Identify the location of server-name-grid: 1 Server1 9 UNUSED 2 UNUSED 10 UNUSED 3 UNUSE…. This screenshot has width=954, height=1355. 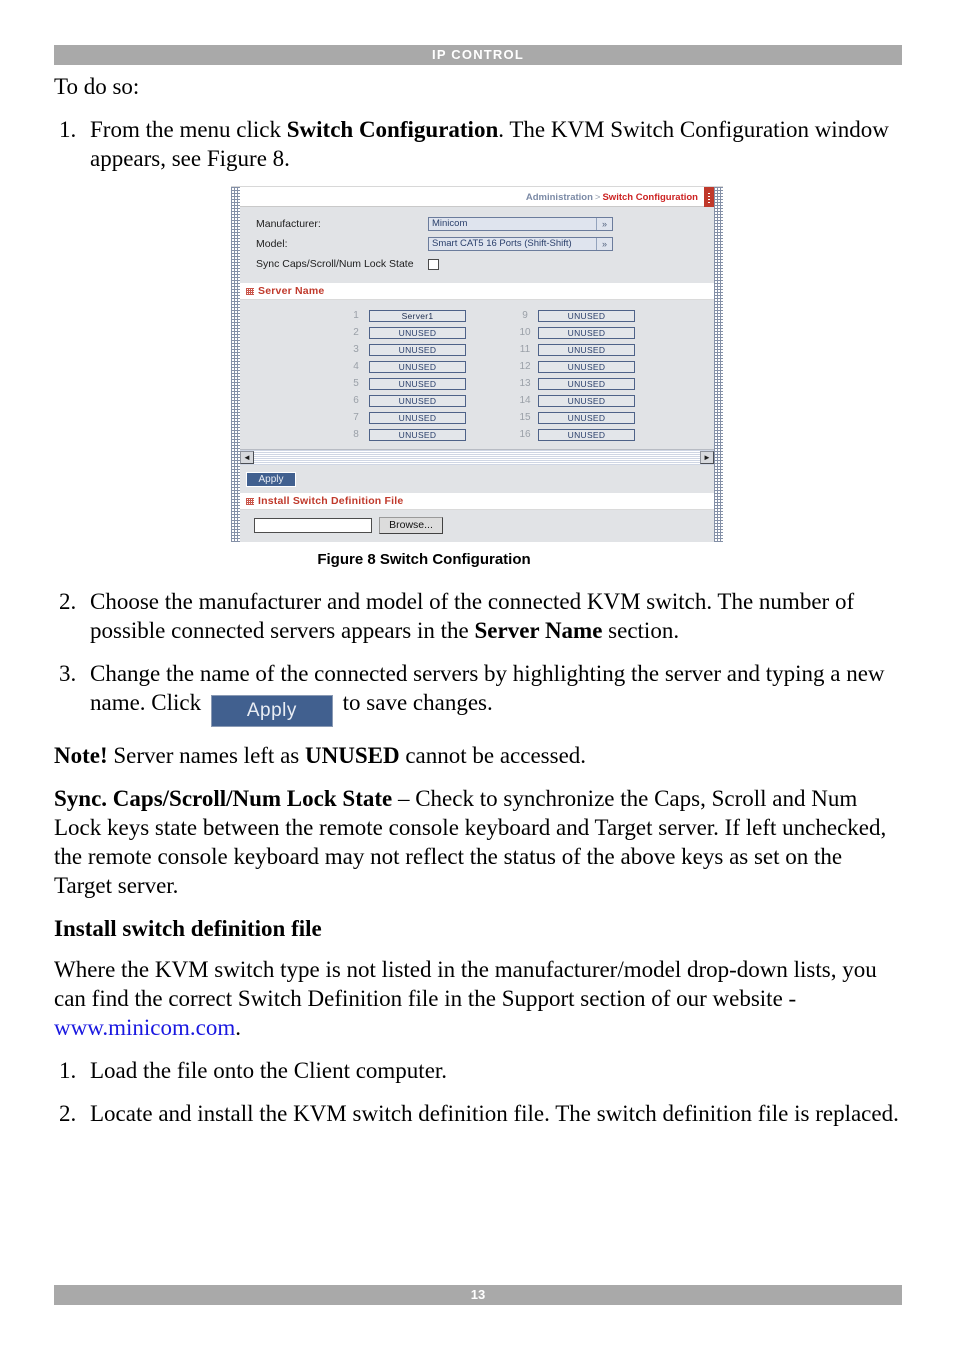
(477, 374).